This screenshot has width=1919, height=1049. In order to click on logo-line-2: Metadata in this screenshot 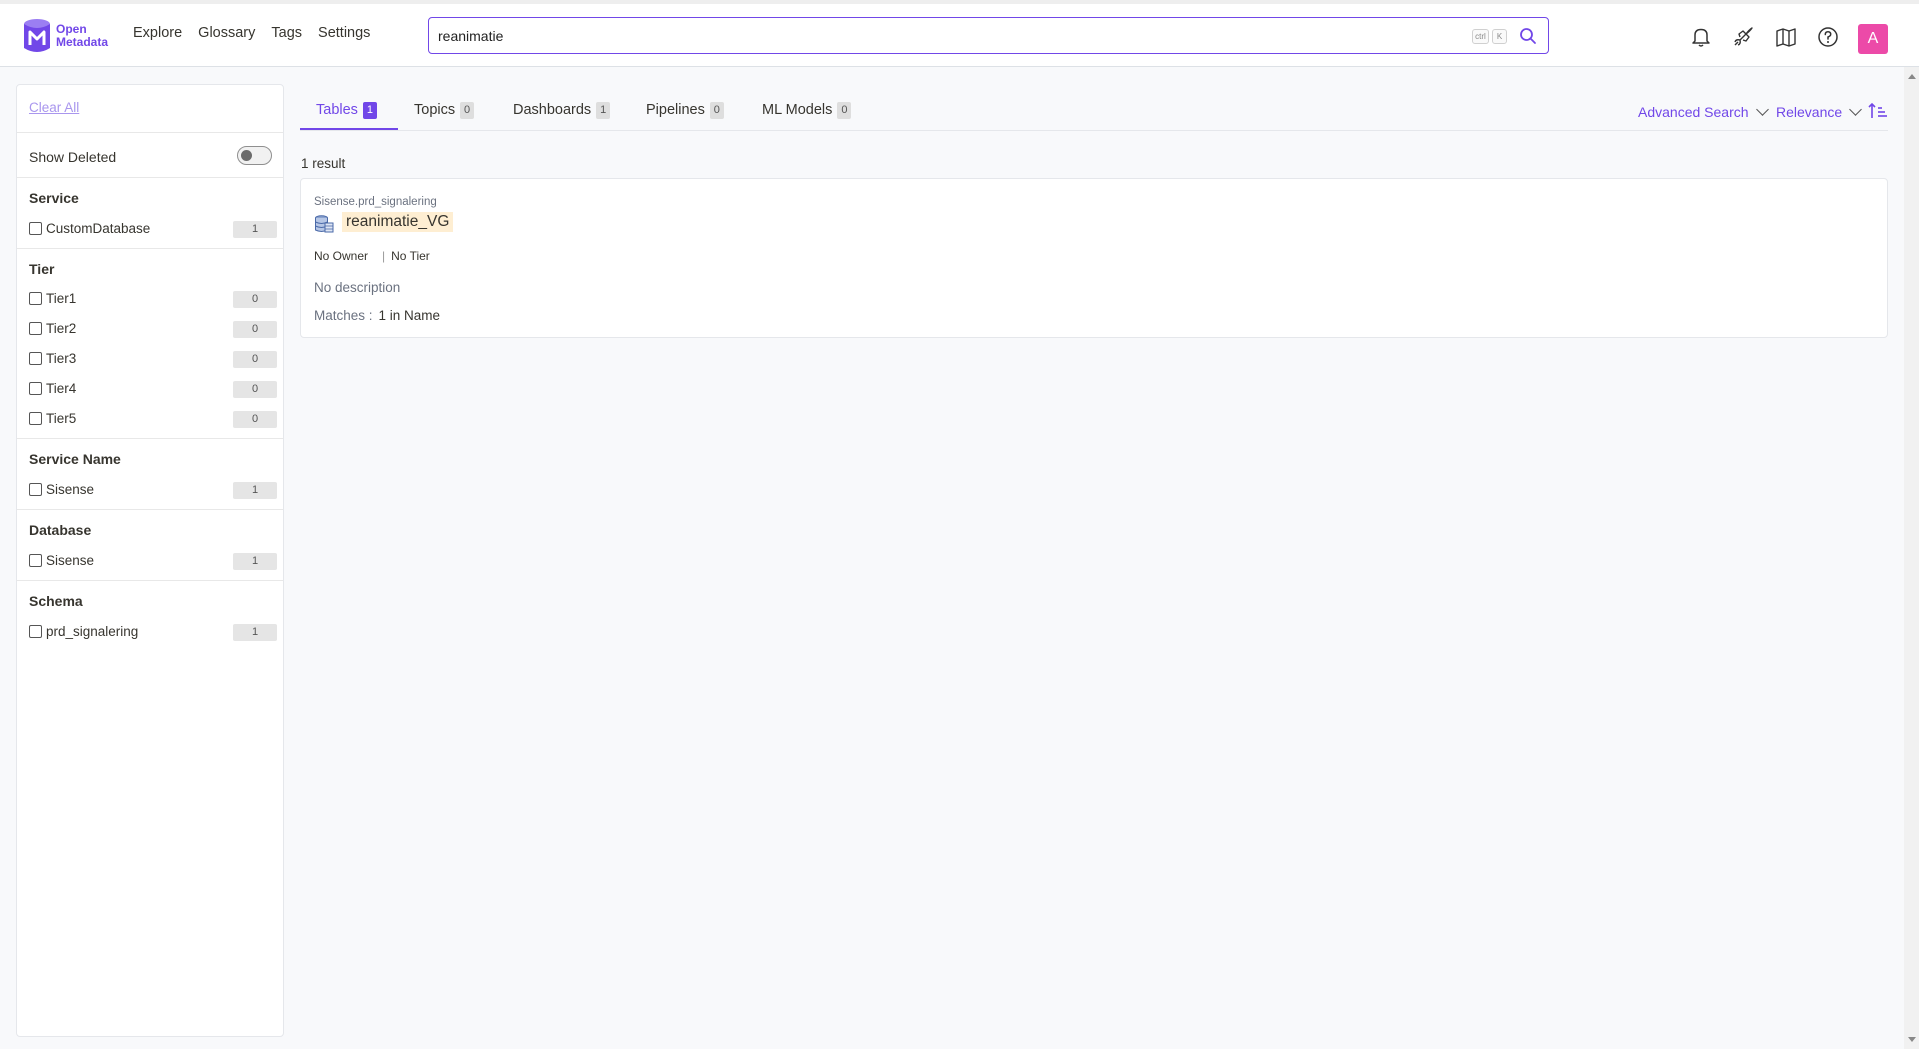, I will do `click(82, 42)`.